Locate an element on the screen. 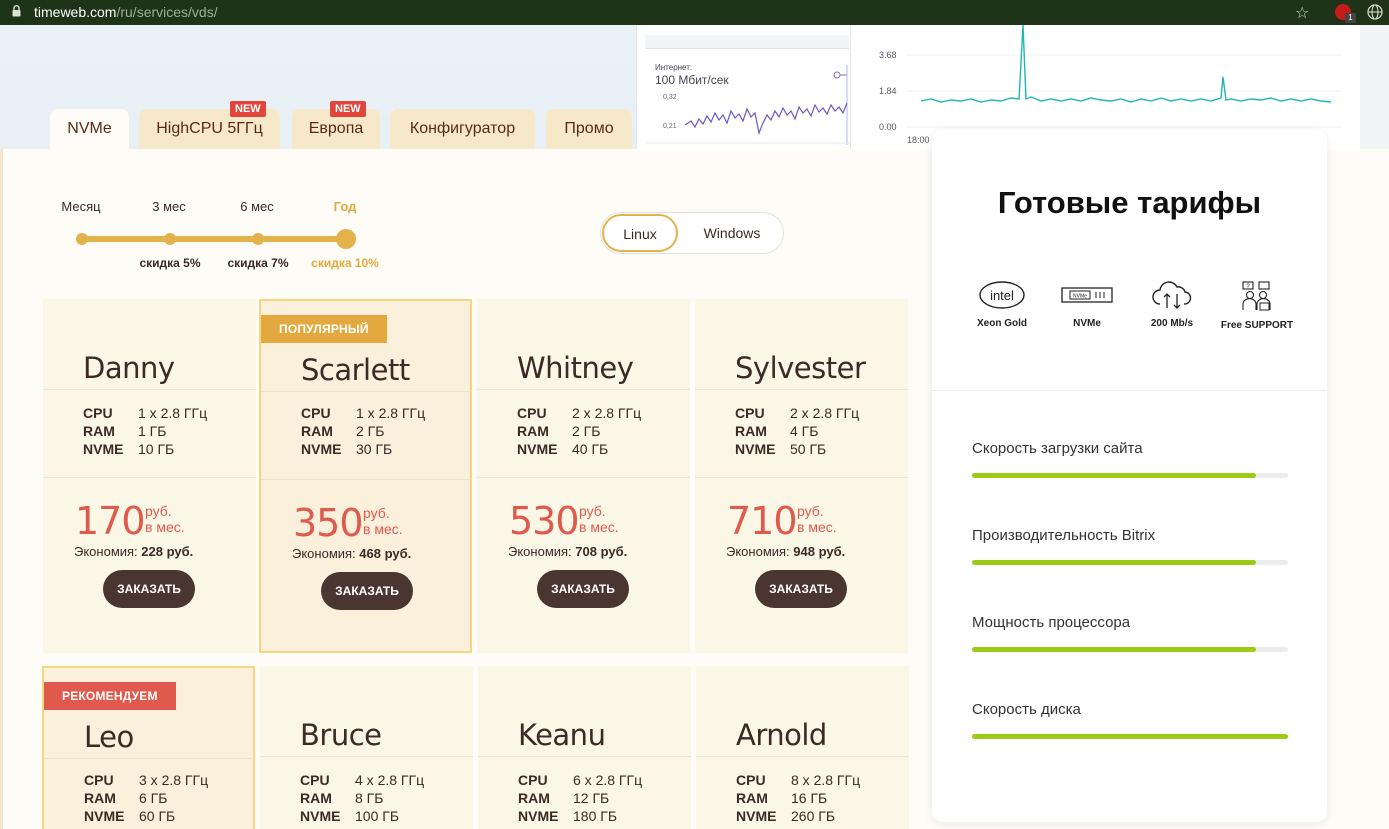 The image size is (1389, 829). bookmark-star-icon: ☆ is located at coordinates (1302, 13).